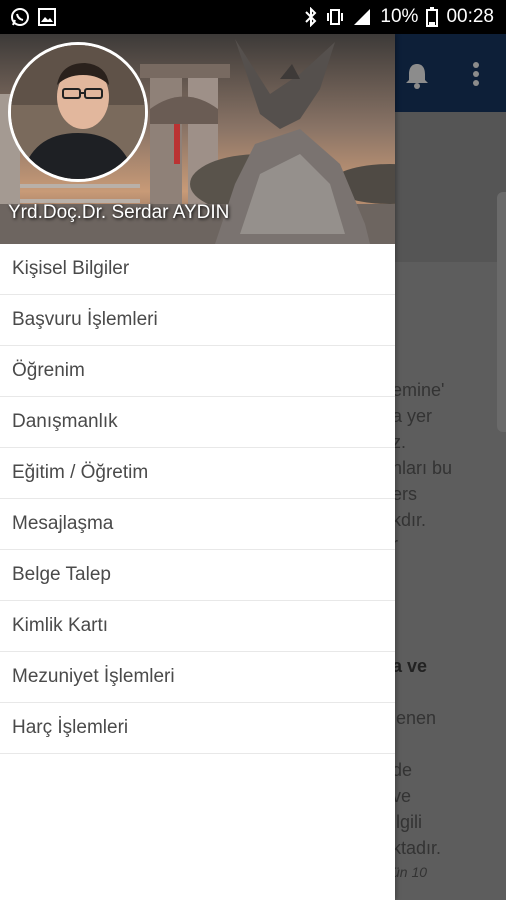  What do you see at coordinates (405, 494) in the screenshot?
I see `background-text: ers` at bounding box center [405, 494].